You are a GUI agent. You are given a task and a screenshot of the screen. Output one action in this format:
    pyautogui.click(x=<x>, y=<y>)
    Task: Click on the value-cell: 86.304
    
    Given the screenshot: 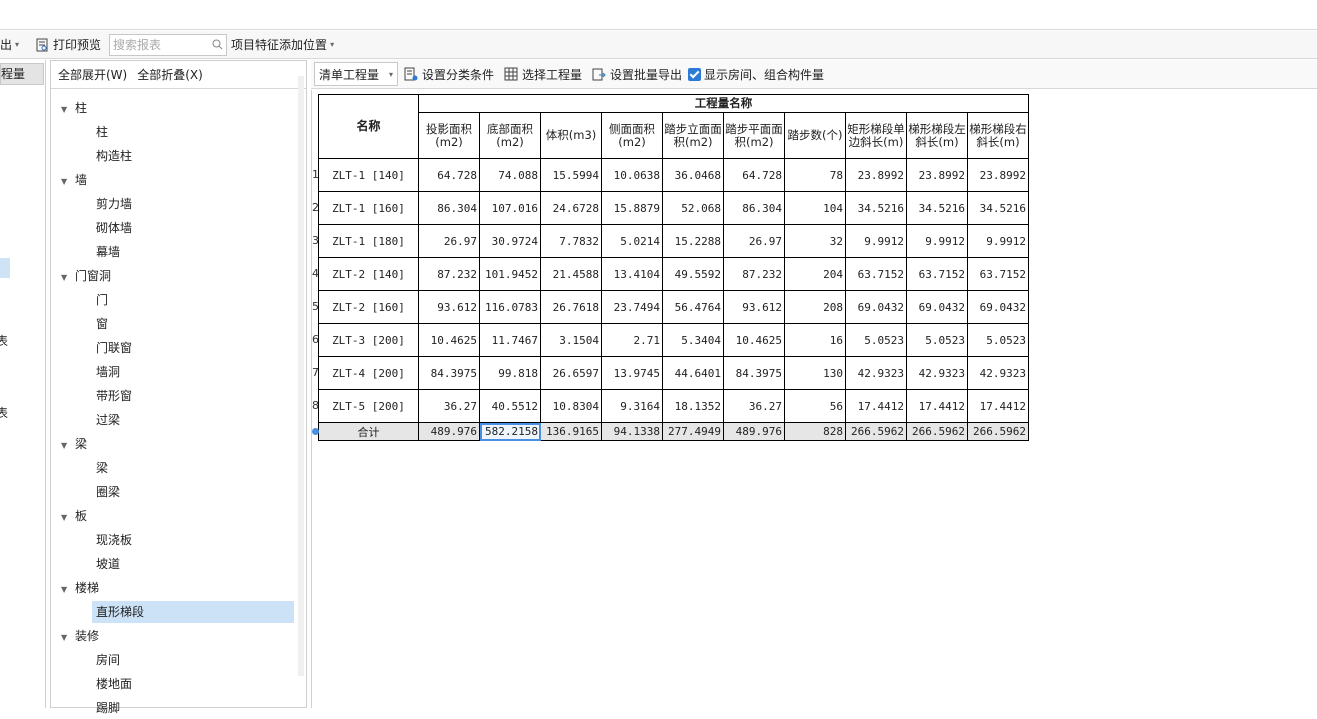 What is the action you would take?
    pyautogui.click(x=754, y=208)
    